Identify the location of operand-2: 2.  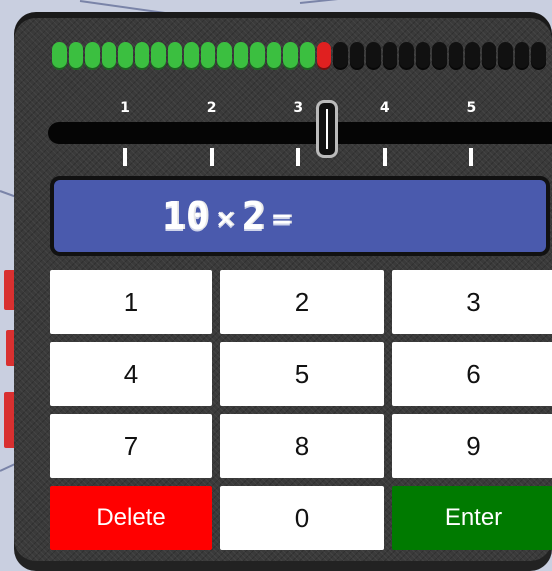
(254, 216).